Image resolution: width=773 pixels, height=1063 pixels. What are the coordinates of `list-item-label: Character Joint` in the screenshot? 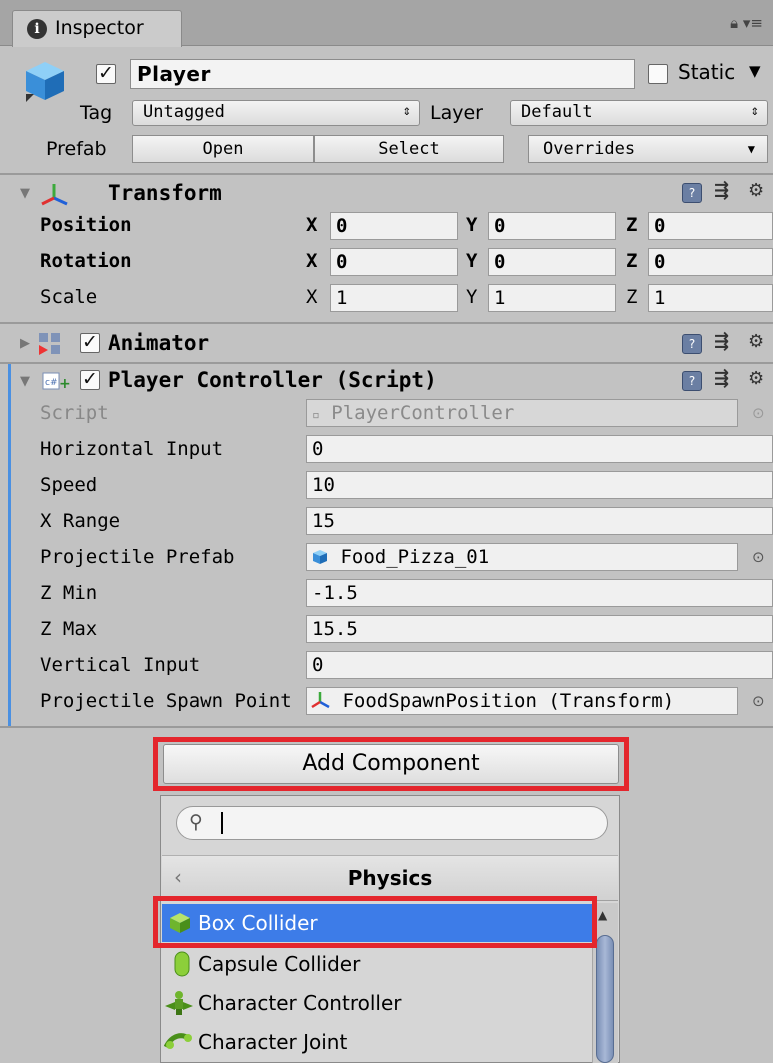 It's located at (273, 1042).